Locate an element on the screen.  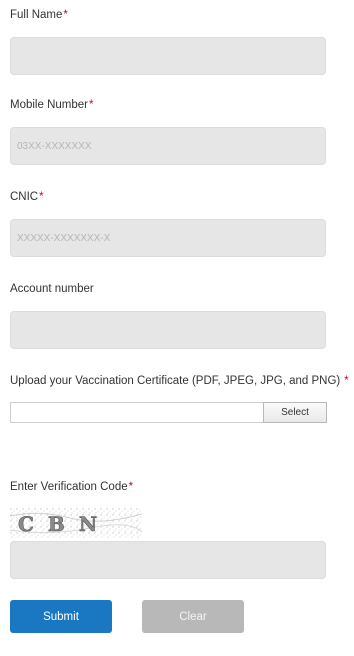
captcha-image: CBN is located at coordinates (76, 523).